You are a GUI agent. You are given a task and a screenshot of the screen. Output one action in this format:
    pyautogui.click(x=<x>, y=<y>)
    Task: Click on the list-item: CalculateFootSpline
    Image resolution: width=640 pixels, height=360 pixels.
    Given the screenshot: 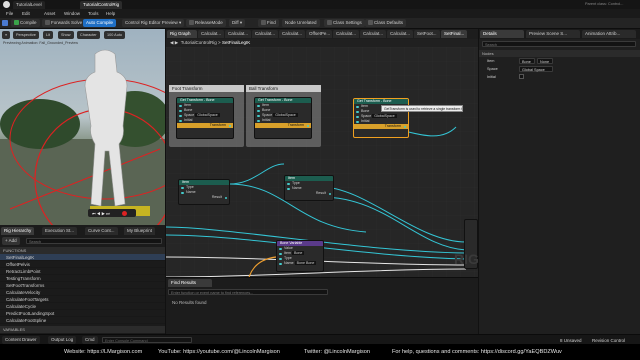 What is the action you would take?
    pyautogui.click(x=82, y=320)
    